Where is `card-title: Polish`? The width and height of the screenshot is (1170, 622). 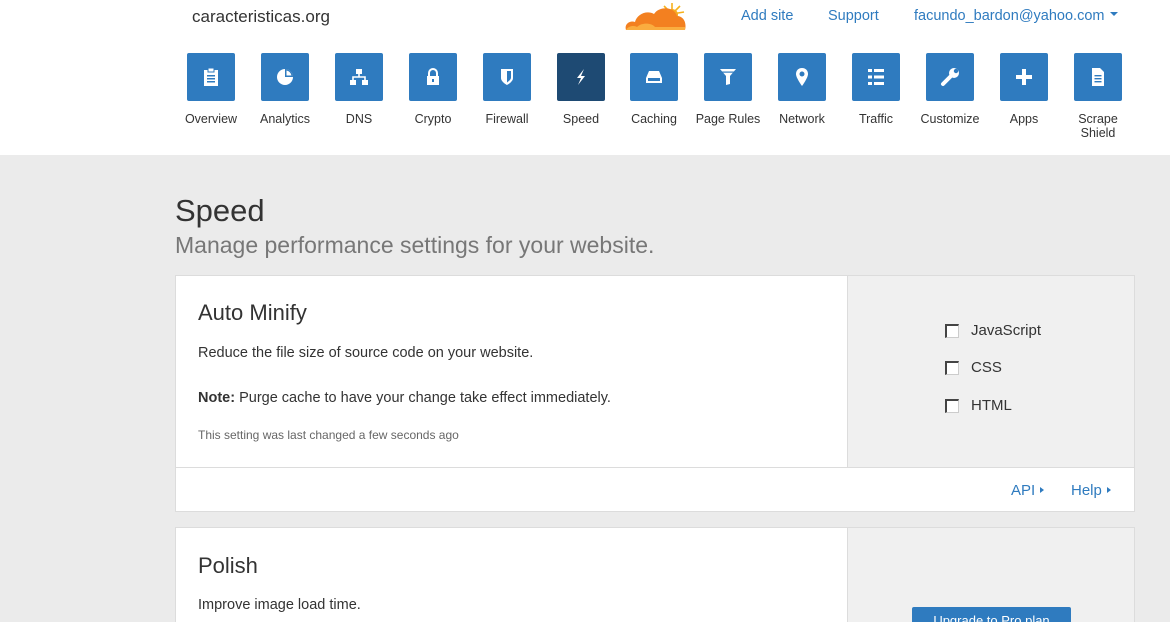
card-title: Polish is located at coordinates (228, 565).